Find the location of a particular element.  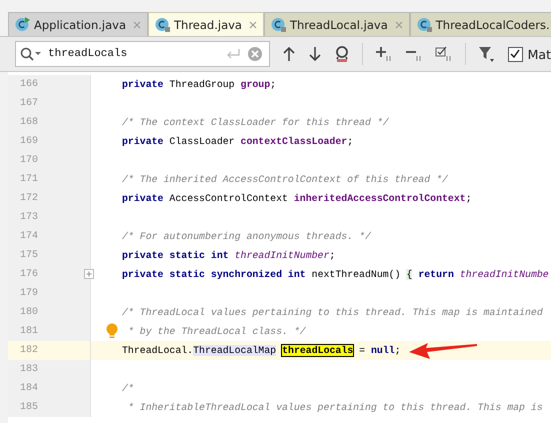

code-line: /* For autonumbering anonymous threads. */ is located at coordinates (246, 236).